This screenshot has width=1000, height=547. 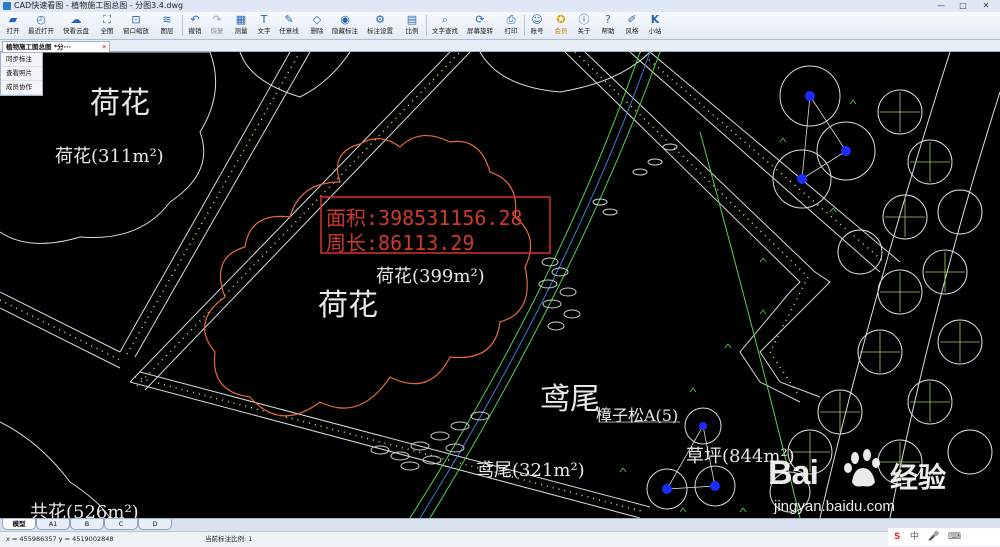 What do you see at coordinates (217, 19) in the screenshot?
I see `redo-icon: ↷` at bounding box center [217, 19].